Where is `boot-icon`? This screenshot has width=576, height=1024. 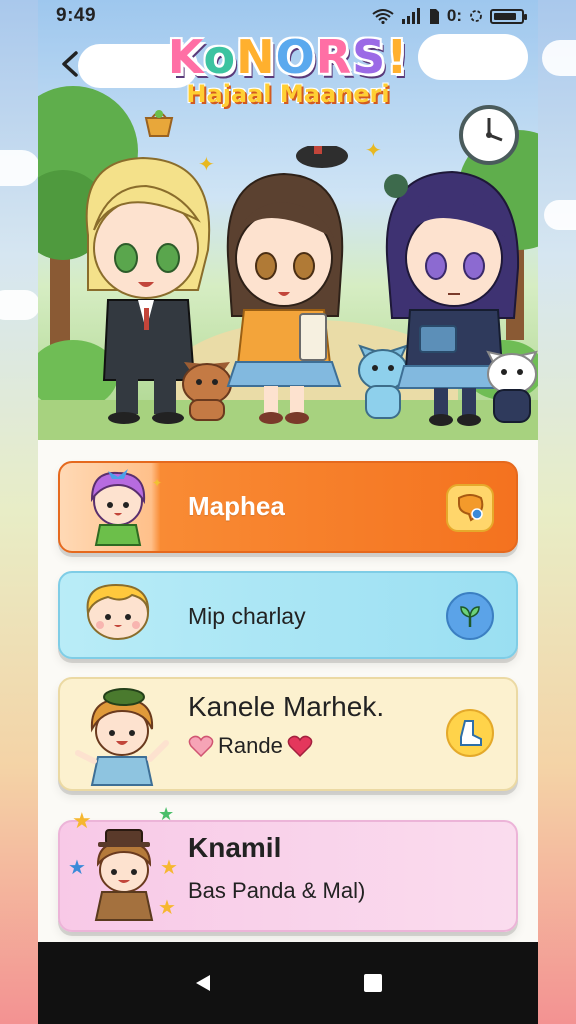 boot-icon is located at coordinates (471, 733).